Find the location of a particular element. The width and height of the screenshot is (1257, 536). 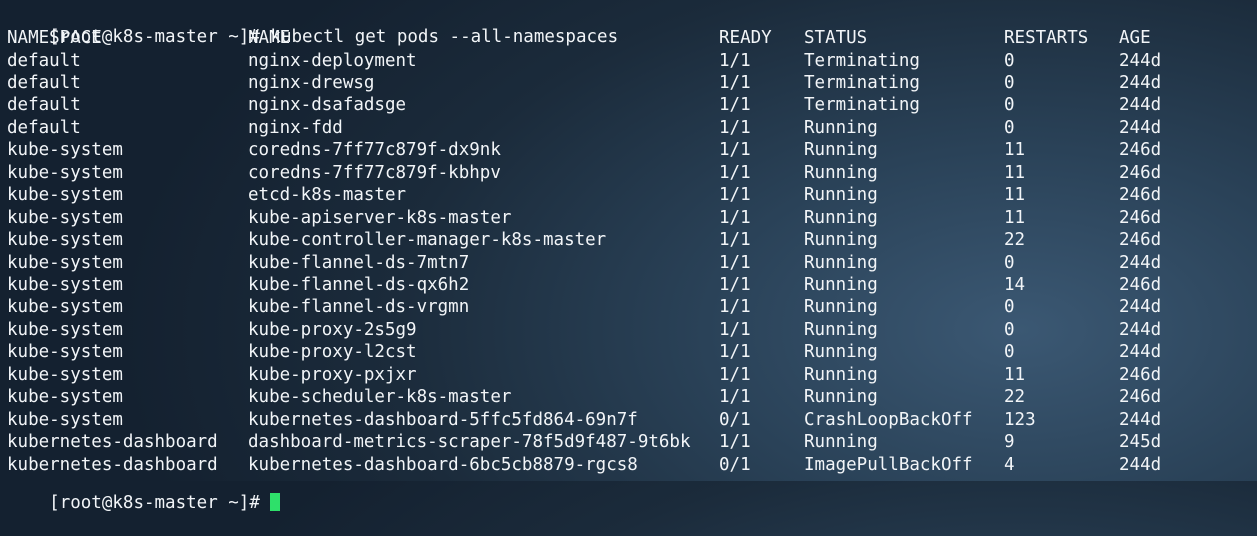

cell-name: kube-apiserver-k8s-master is located at coordinates (380, 217).